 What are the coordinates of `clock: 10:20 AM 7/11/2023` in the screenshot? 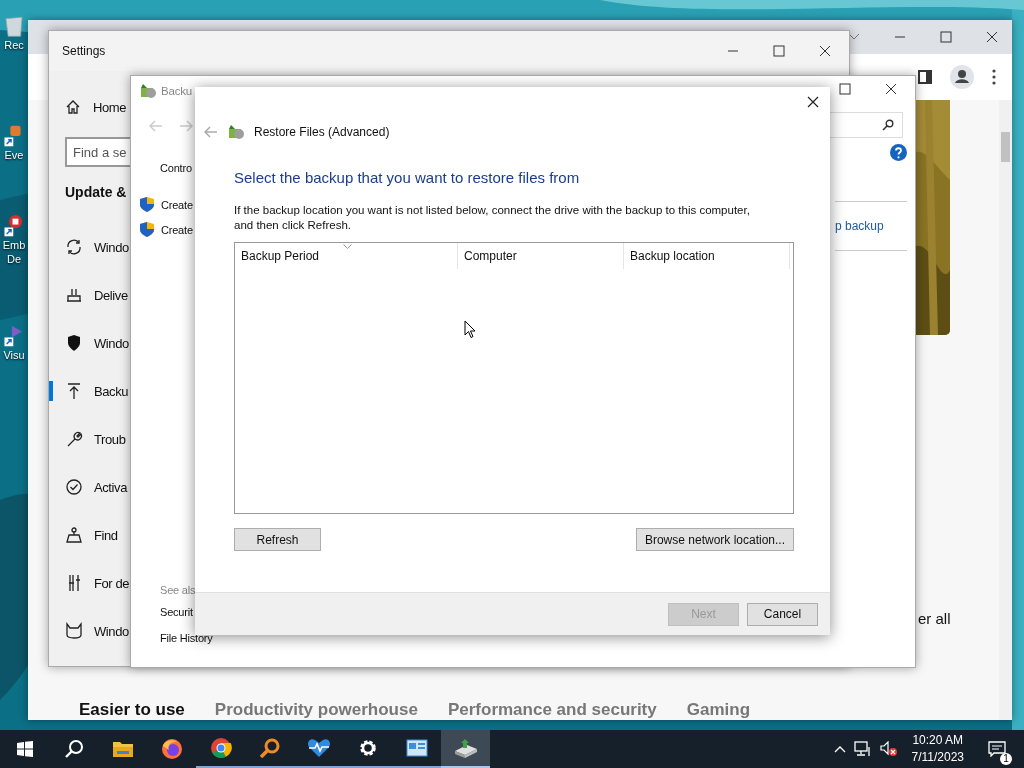 It's located at (939, 749).